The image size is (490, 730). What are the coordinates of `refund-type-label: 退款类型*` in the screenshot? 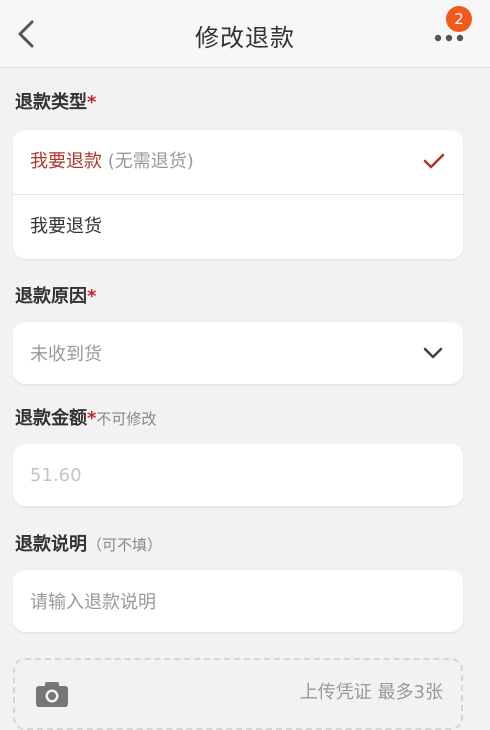 It's located at (55, 101).